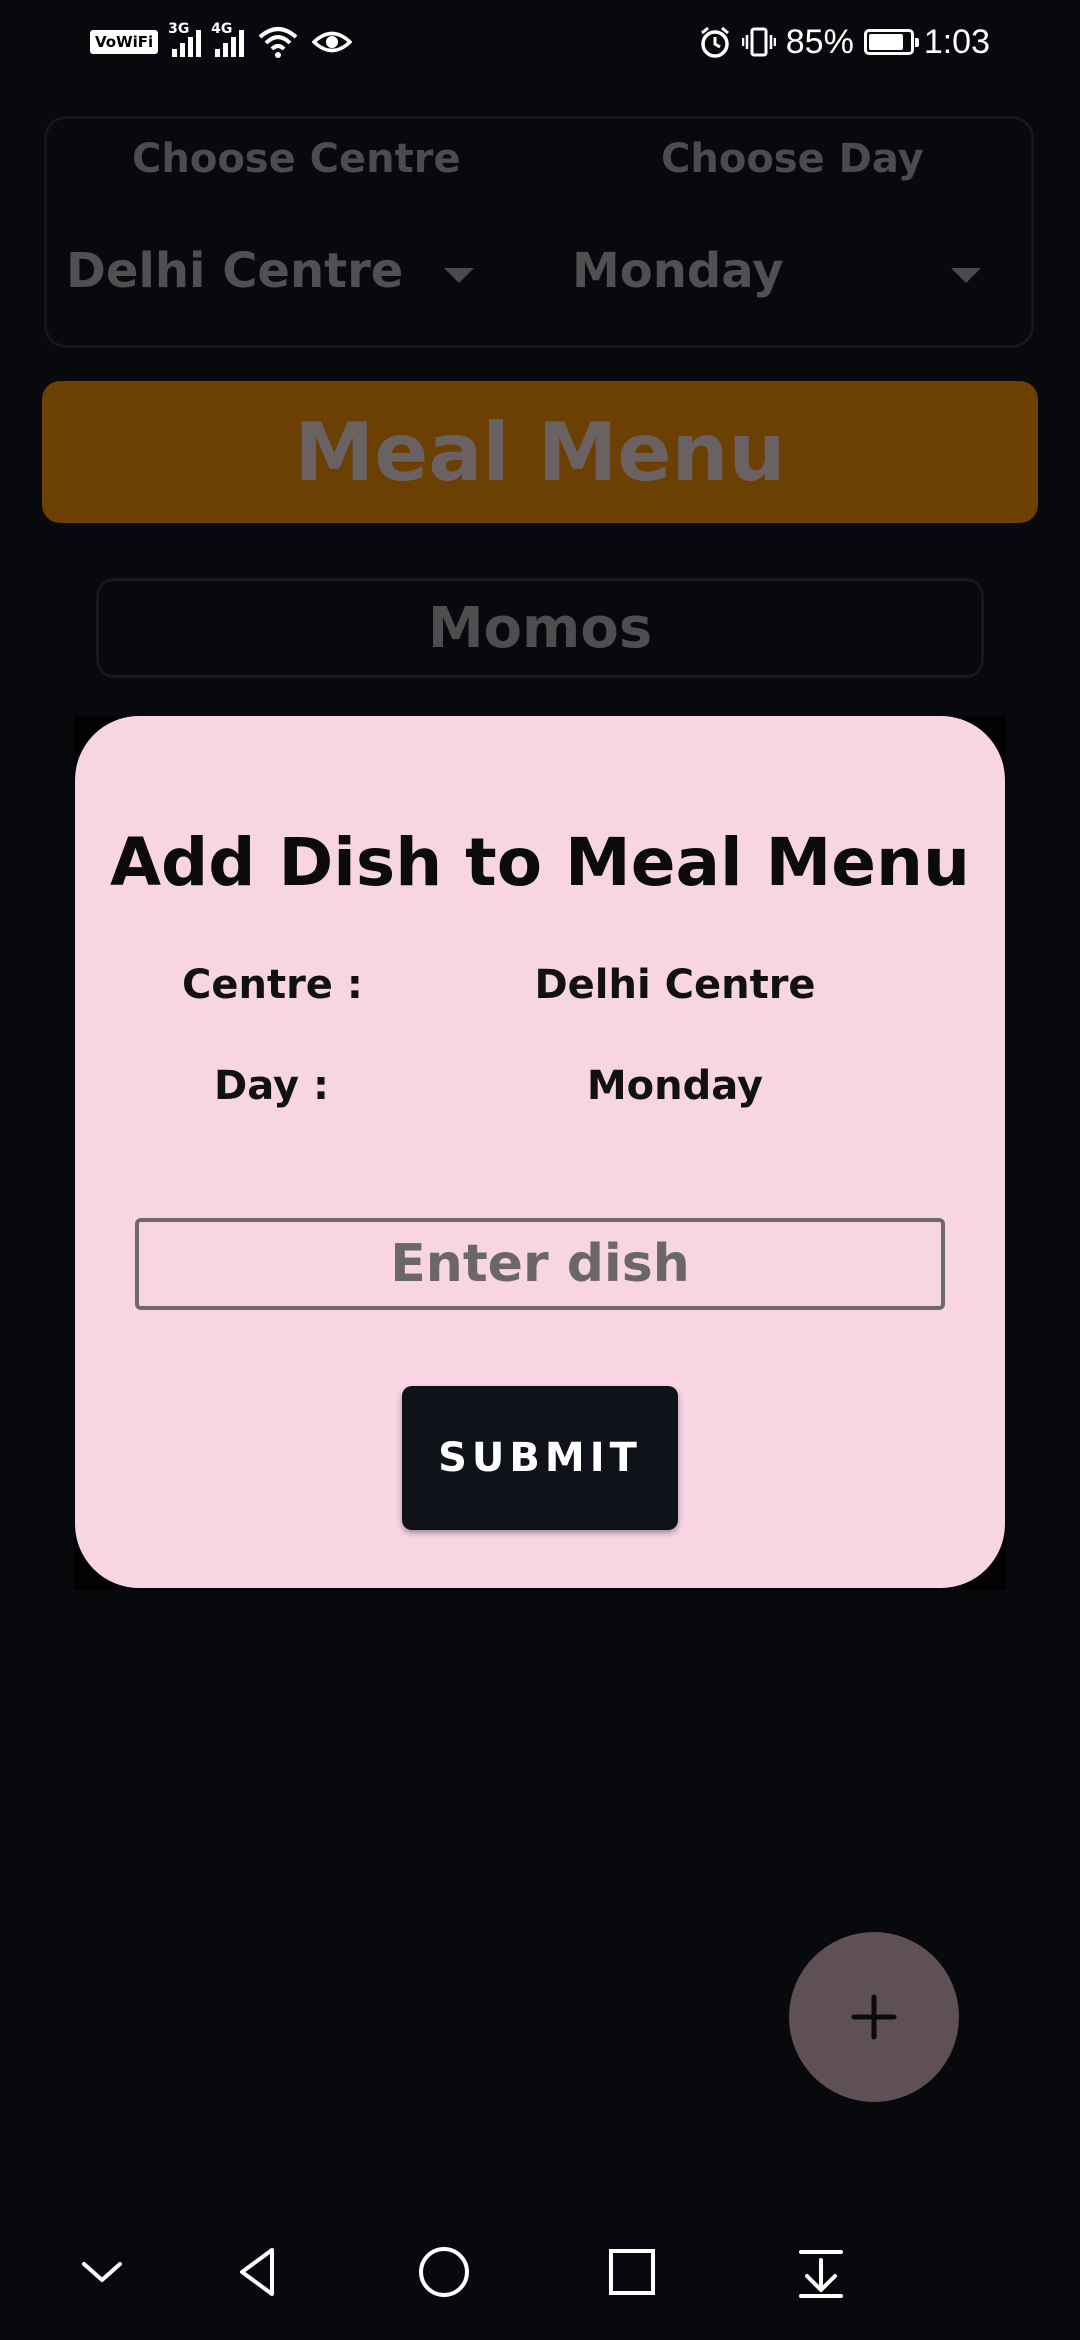 The image size is (1080, 2340). What do you see at coordinates (675, 985) in the screenshot?
I see `centre-value: Delhi Centre` at bounding box center [675, 985].